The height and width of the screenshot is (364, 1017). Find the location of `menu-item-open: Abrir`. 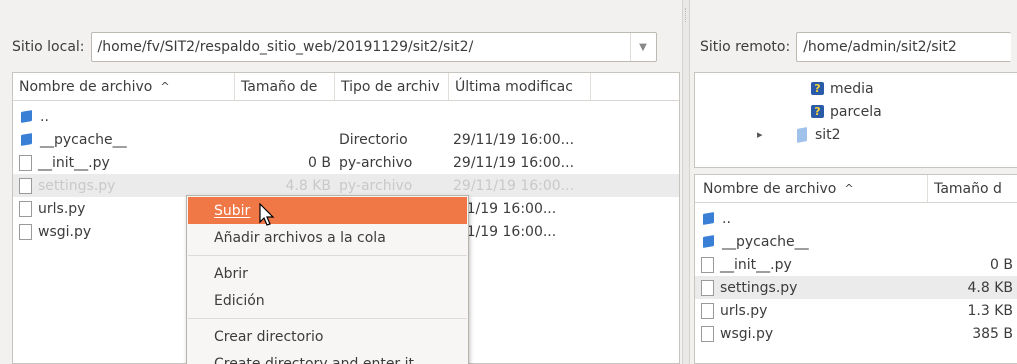

menu-item-open: Abrir is located at coordinates (327, 273).